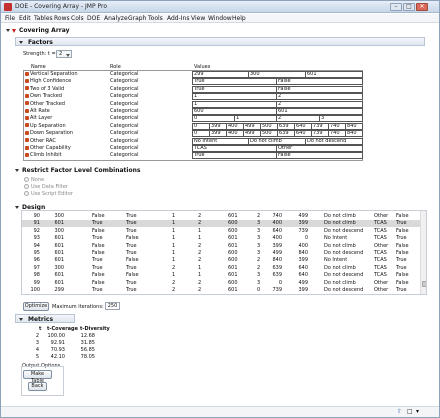 Image resolution: width=440 pixels, height=418 pixels. Describe the element at coordinates (116, 18) in the screenshot. I see `menu-analyze: Analyze` at that location.